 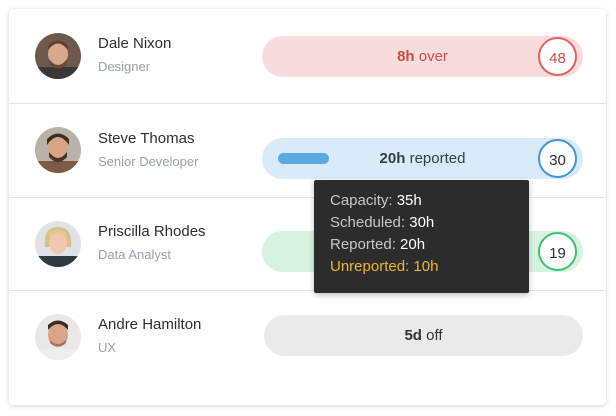 I want to click on person-name: Priscilla Rhodes, so click(x=152, y=231).